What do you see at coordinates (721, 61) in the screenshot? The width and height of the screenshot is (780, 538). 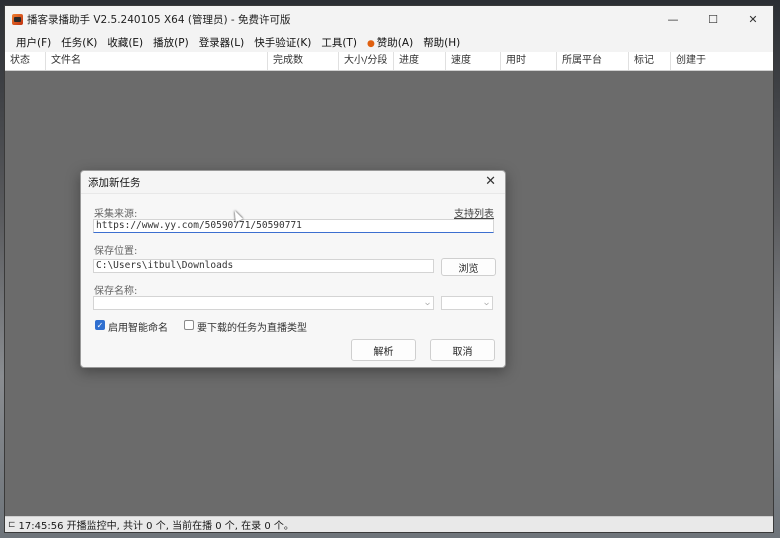 I see `column-header-created: 创建于` at bounding box center [721, 61].